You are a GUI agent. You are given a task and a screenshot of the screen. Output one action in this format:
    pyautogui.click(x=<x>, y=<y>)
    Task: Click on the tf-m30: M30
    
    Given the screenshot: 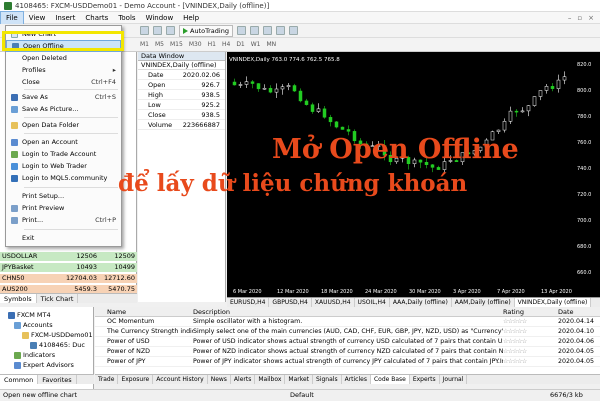 What is the action you would take?
    pyautogui.click(x=195, y=44)
    